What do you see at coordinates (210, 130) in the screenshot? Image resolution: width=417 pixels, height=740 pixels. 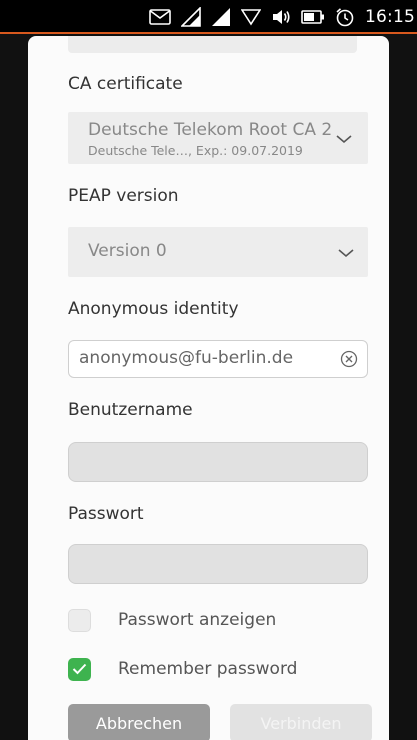 I see `ca-certificate-value: Deutsche Telekom Root CA 2` at bounding box center [210, 130].